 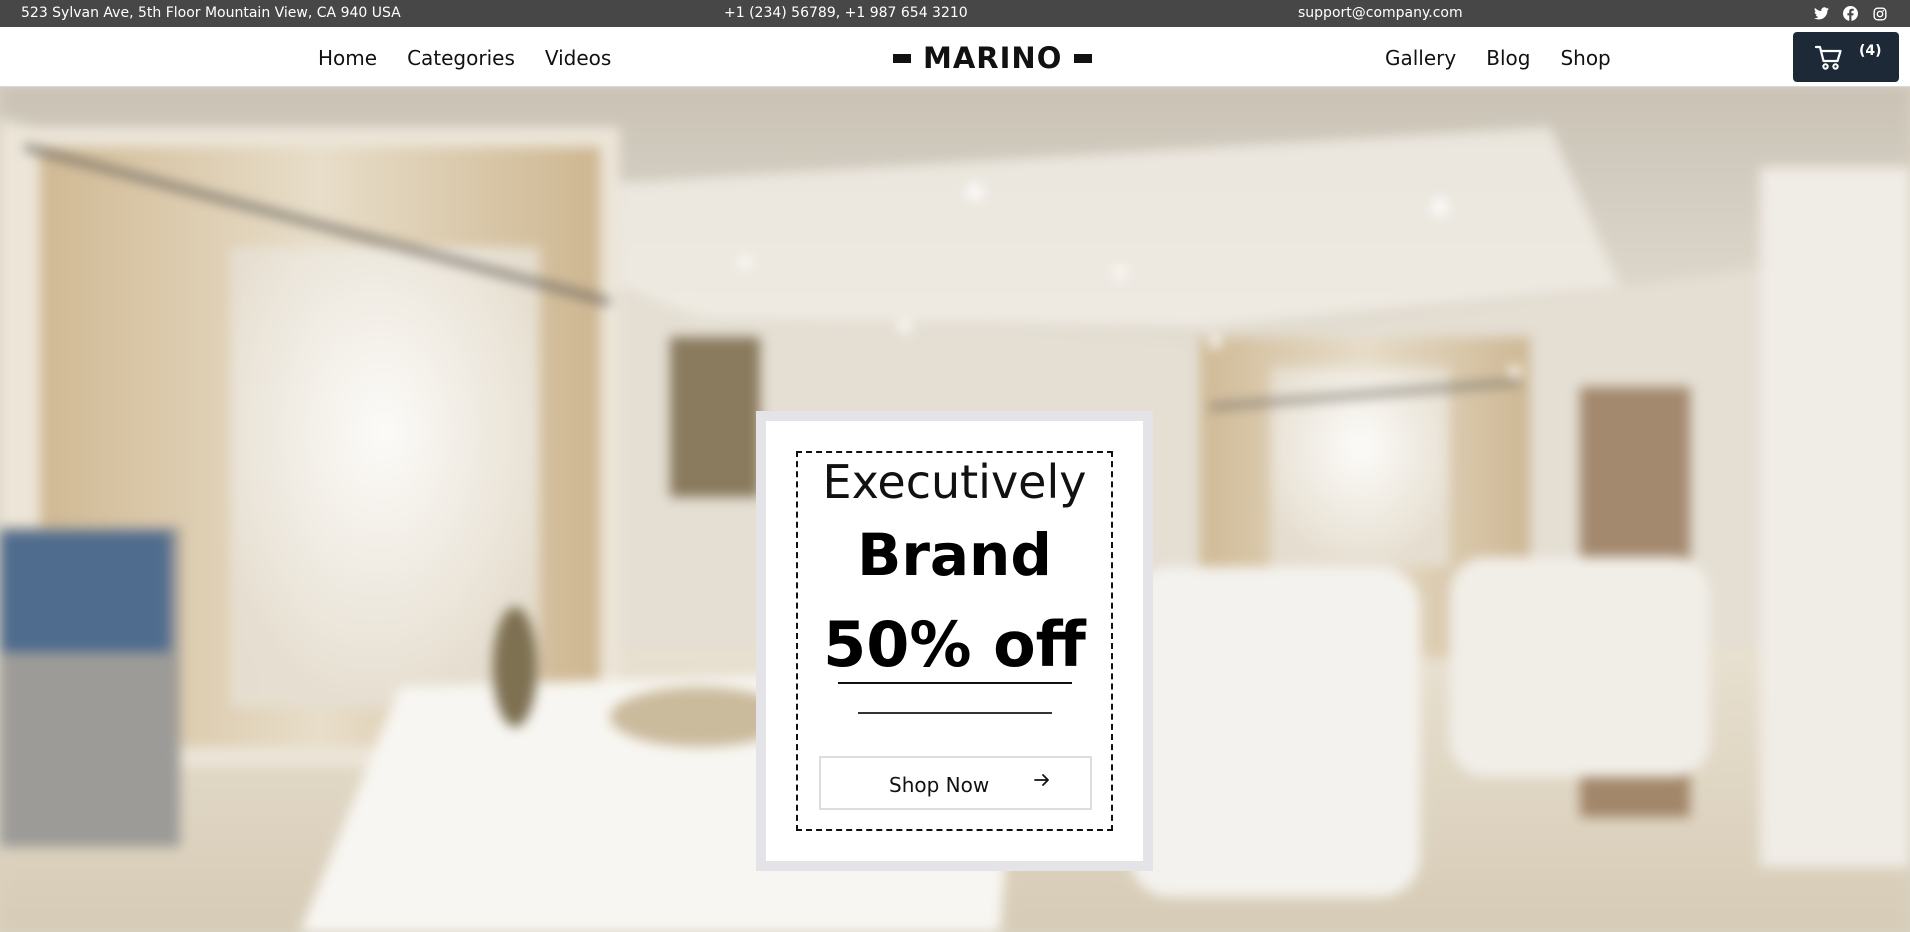 What do you see at coordinates (347, 58) in the screenshot?
I see `nav-home: Home` at bounding box center [347, 58].